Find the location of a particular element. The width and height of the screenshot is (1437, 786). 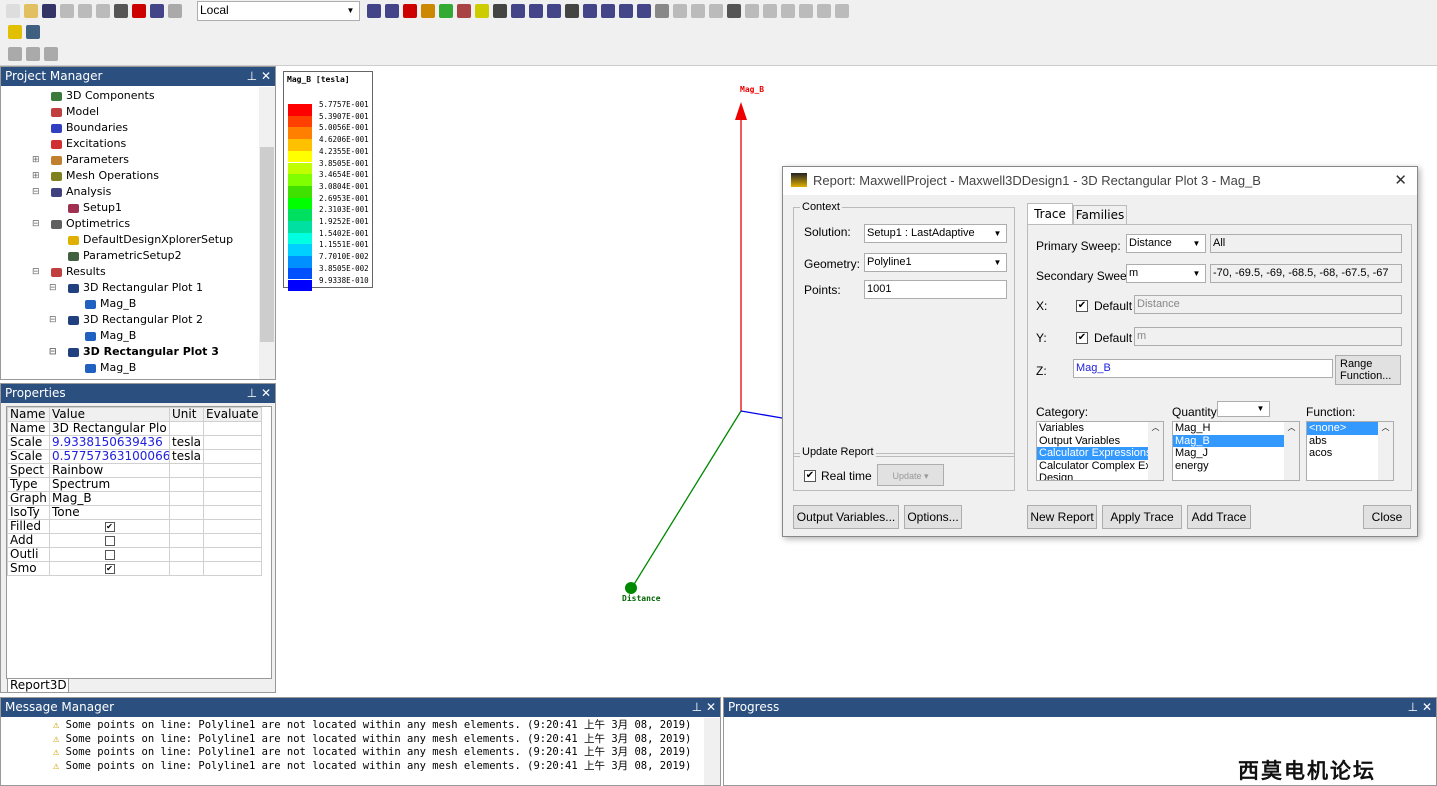

property-row: Filled ✔ is located at coordinates (135, 526).